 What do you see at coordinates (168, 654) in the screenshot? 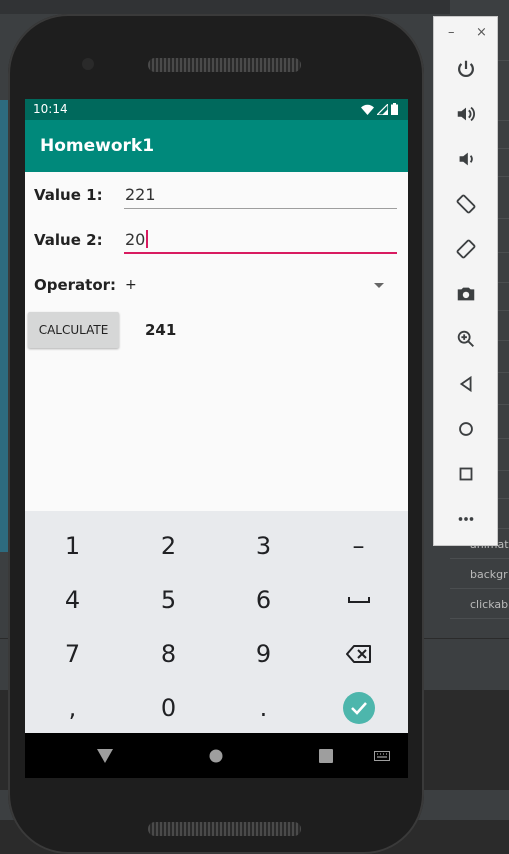
I see `key-8: 8` at bounding box center [168, 654].